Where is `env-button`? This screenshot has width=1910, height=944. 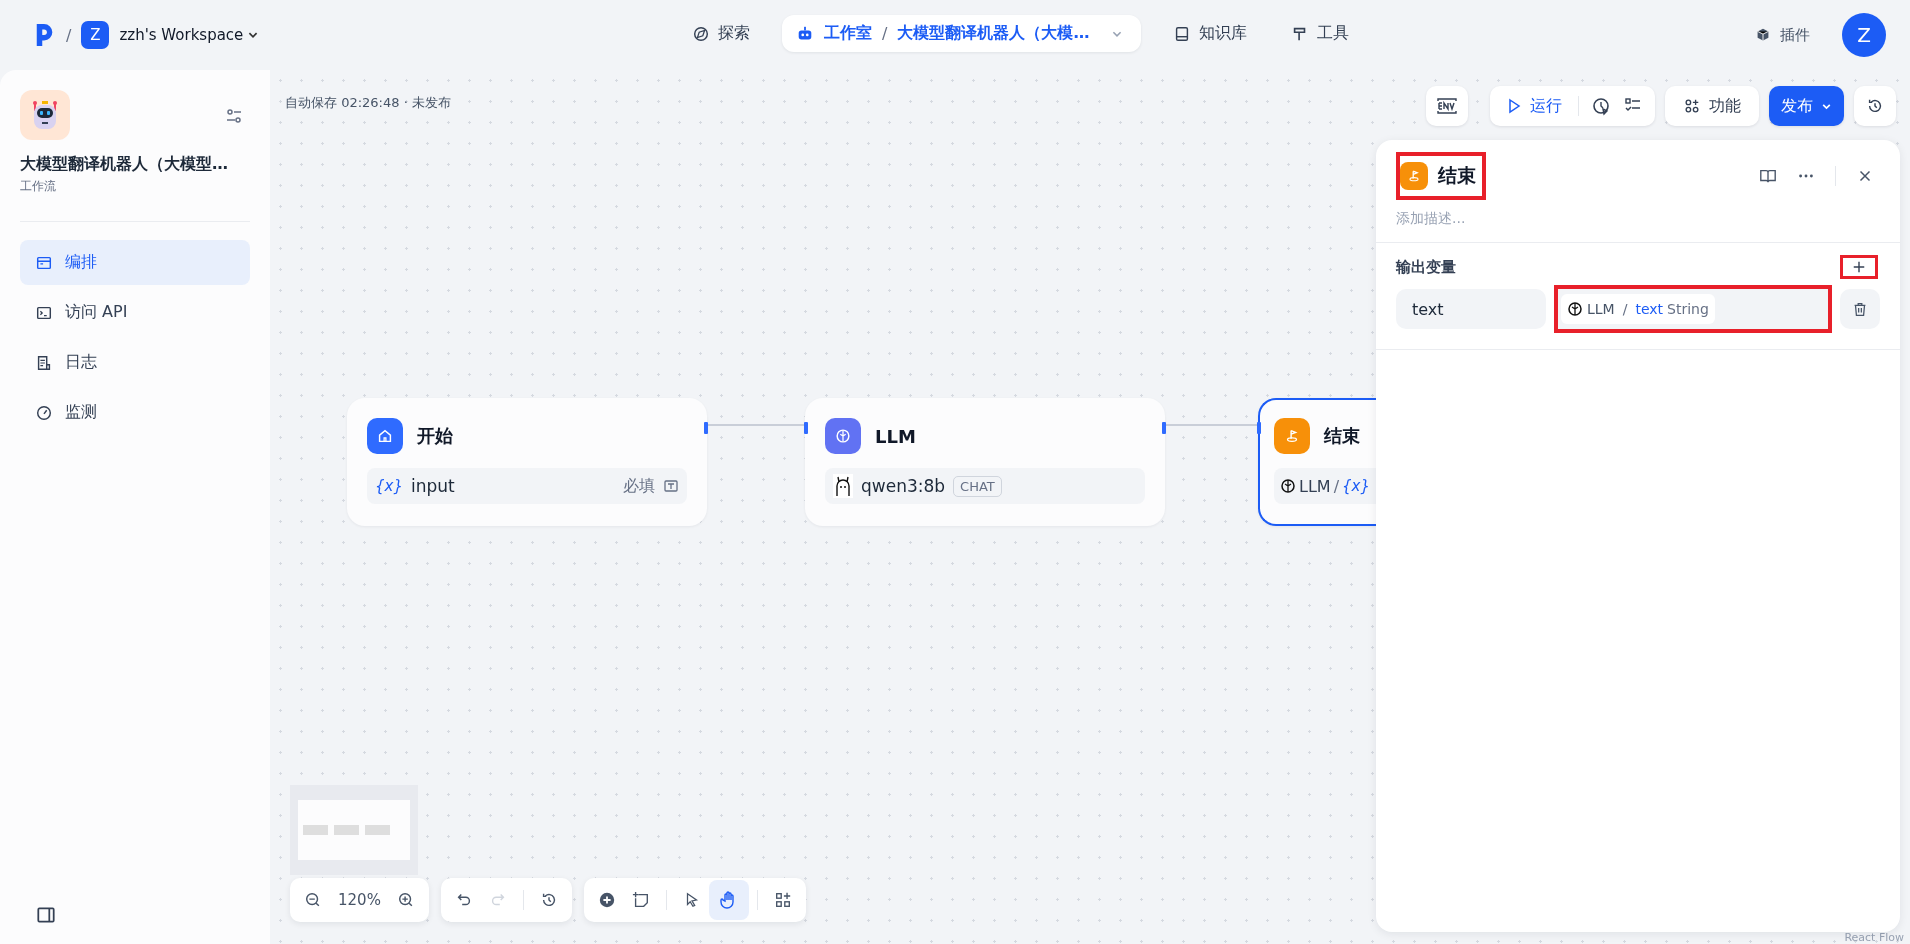
env-button is located at coordinates (1447, 106).